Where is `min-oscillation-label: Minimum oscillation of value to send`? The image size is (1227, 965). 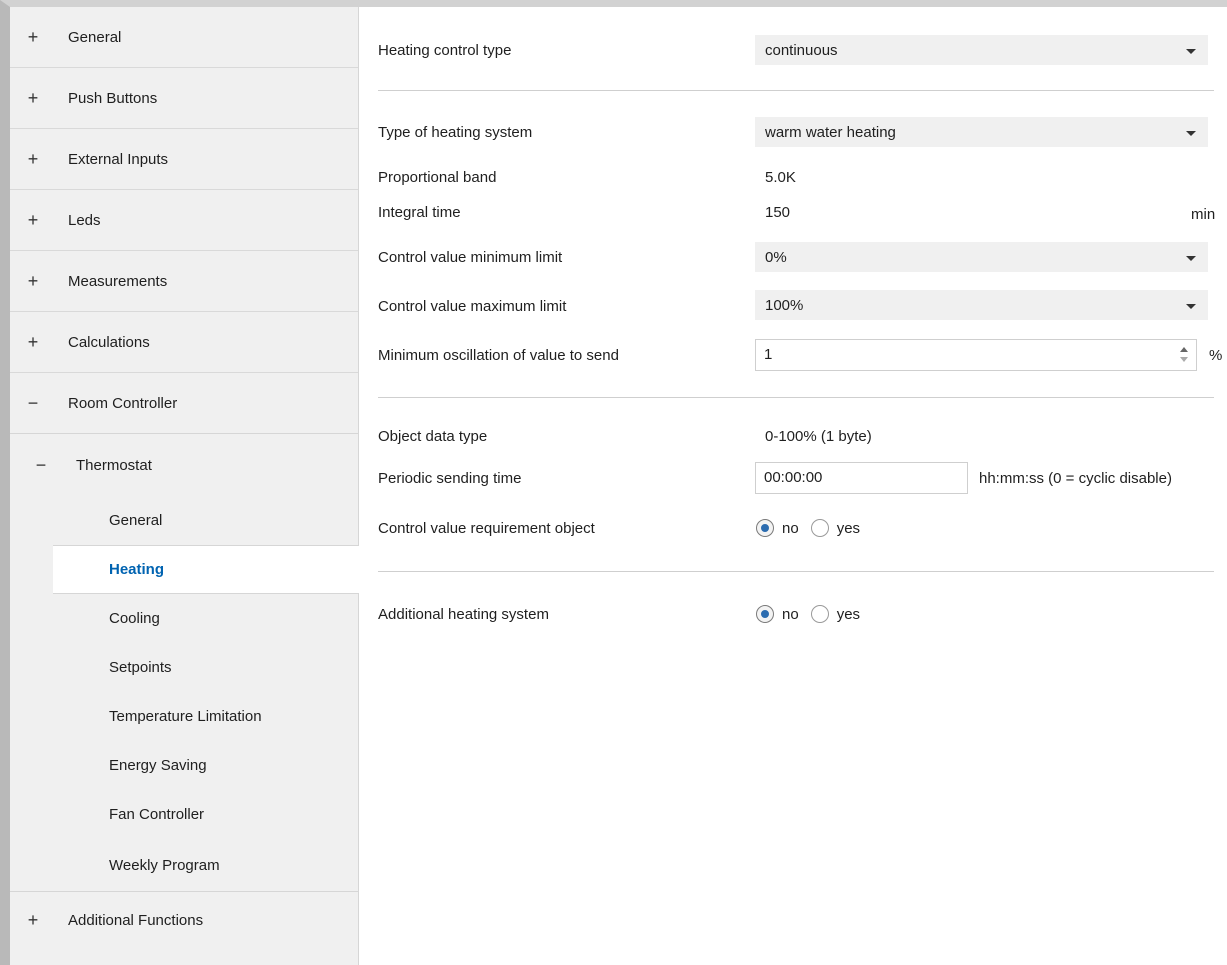 min-oscillation-label: Minimum oscillation of value to send is located at coordinates (498, 355).